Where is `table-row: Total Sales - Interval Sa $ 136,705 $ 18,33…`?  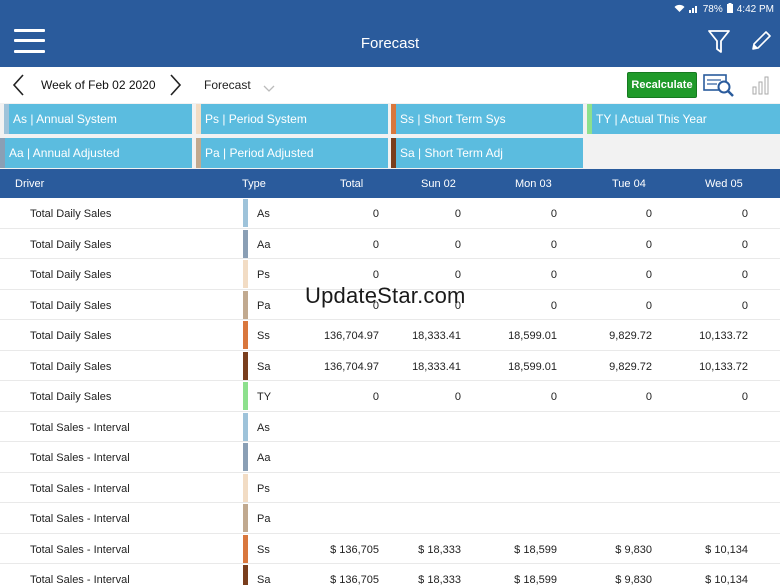
table-row: Total Sales - Interval Sa $ 136,705 $ 18,33… is located at coordinates (390, 574).